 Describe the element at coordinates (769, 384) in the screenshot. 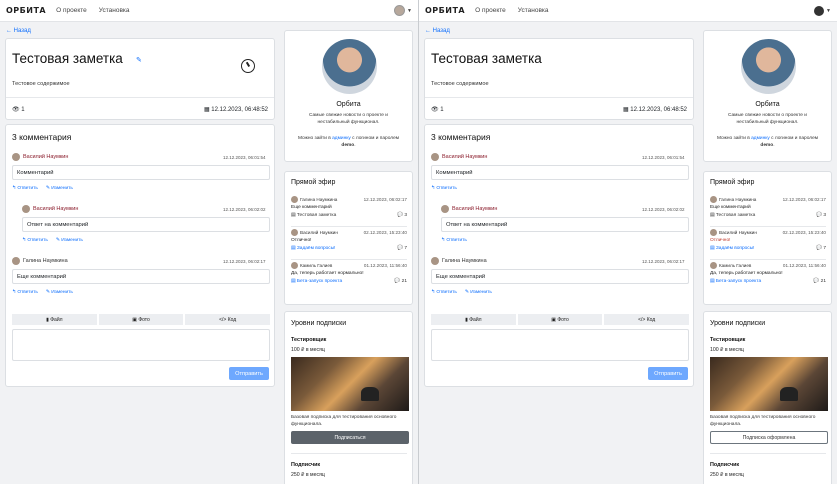

I see `tier-image` at that location.